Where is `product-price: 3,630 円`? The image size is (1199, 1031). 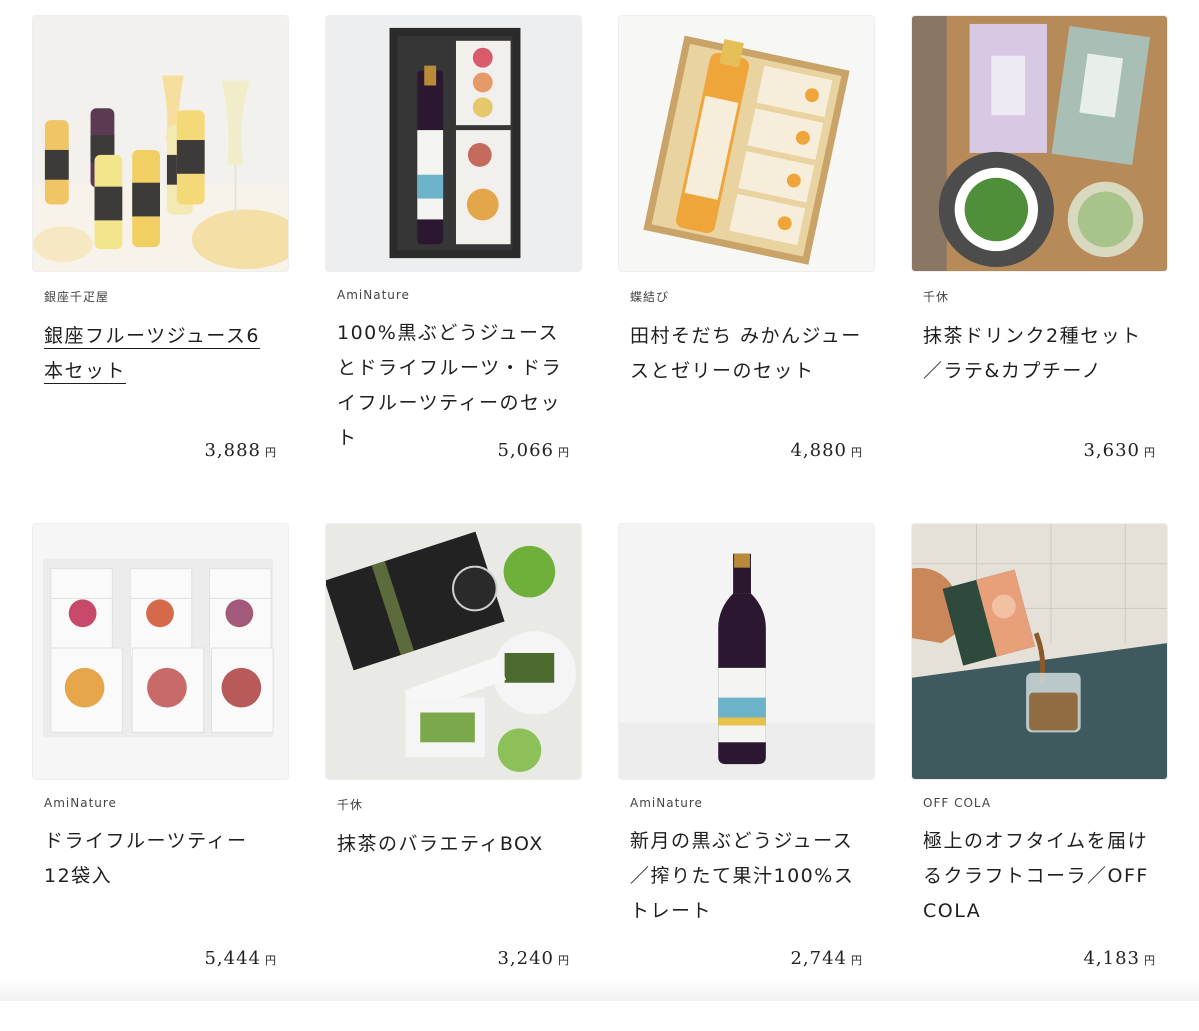 product-price: 3,630 円 is located at coordinates (1119, 450).